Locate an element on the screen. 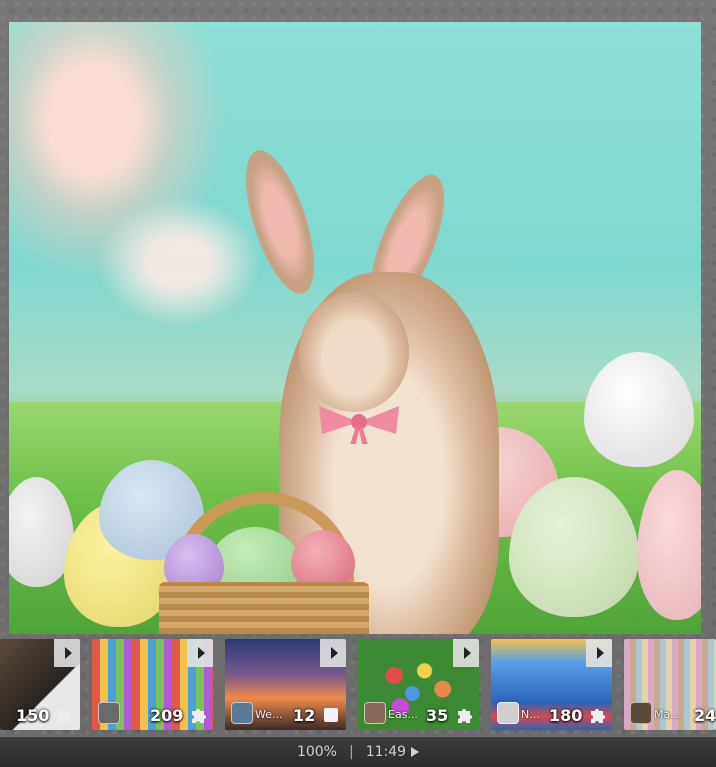  blossom-blur is located at coordinates (179, 262).